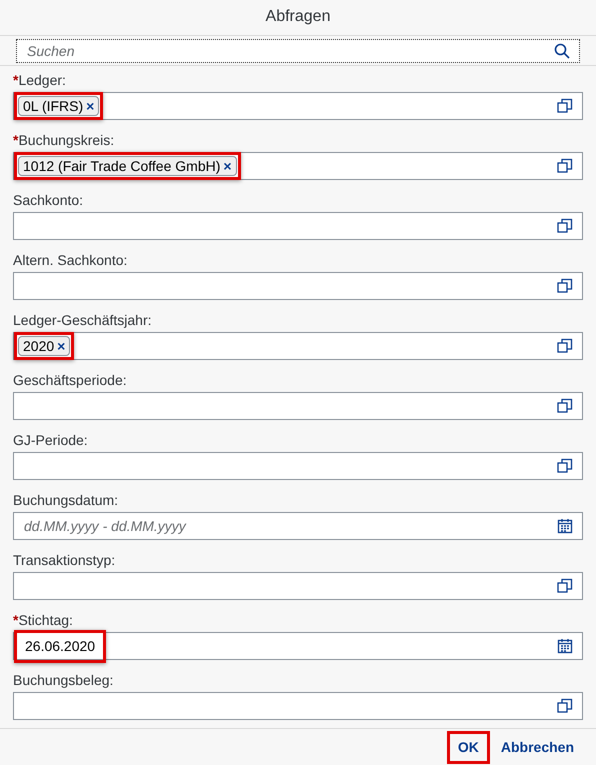 The height and width of the screenshot is (765, 596). Describe the element at coordinates (70, 260) in the screenshot. I see `field-label: Altern. Sachkonto:` at that location.